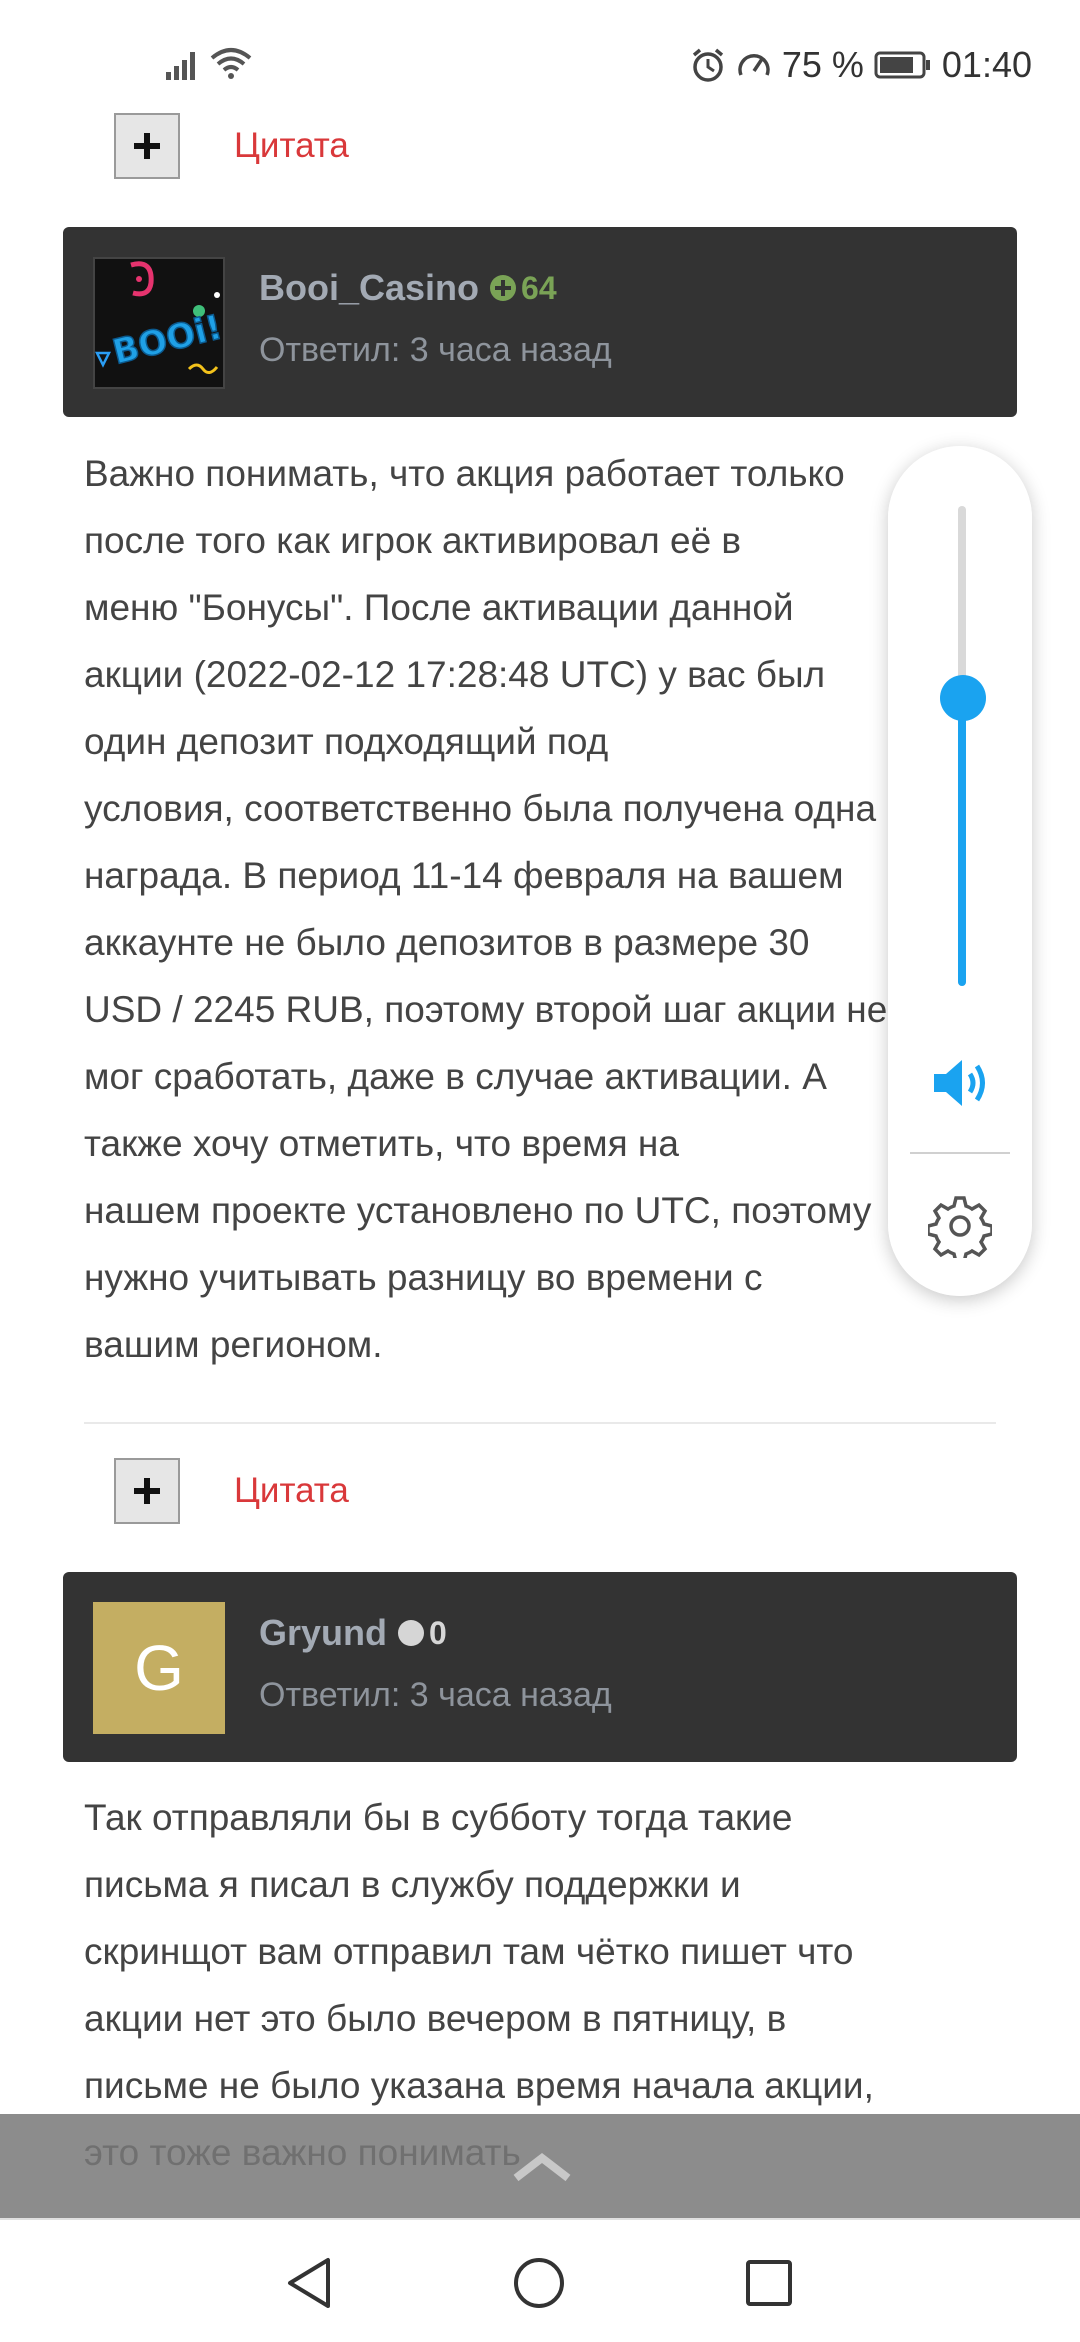 This screenshot has width=1080, height=2342. Describe the element at coordinates (323, 1633) in the screenshot. I see `username: Gryund` at that location.